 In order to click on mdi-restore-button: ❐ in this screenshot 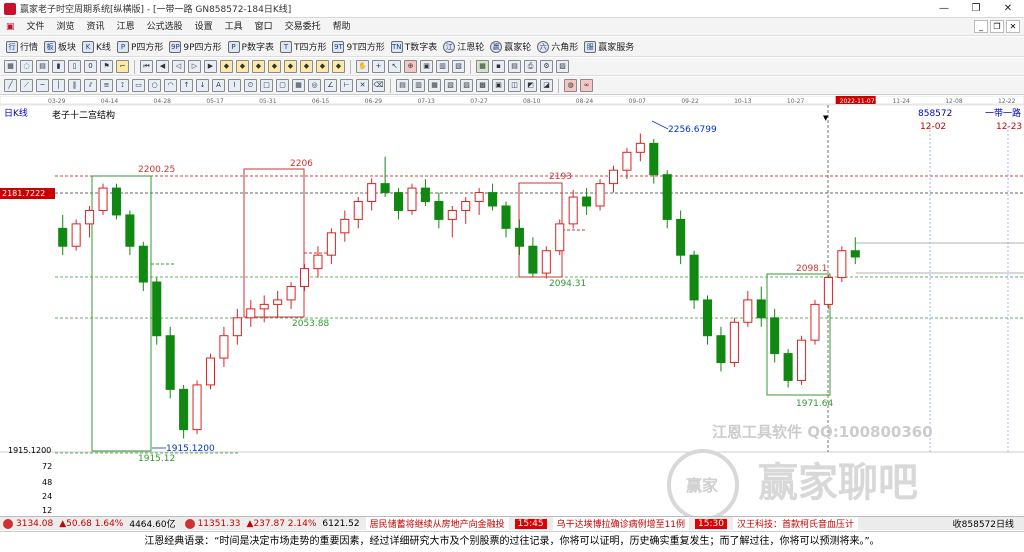, I will do `click(997, 26)`.